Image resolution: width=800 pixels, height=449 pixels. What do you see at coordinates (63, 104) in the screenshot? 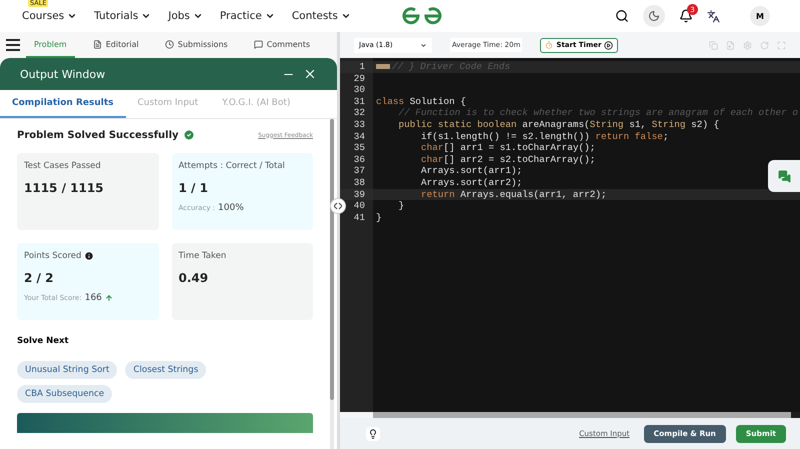
I see `output-tab: Compilation Results` at bounding box center [63, 104].